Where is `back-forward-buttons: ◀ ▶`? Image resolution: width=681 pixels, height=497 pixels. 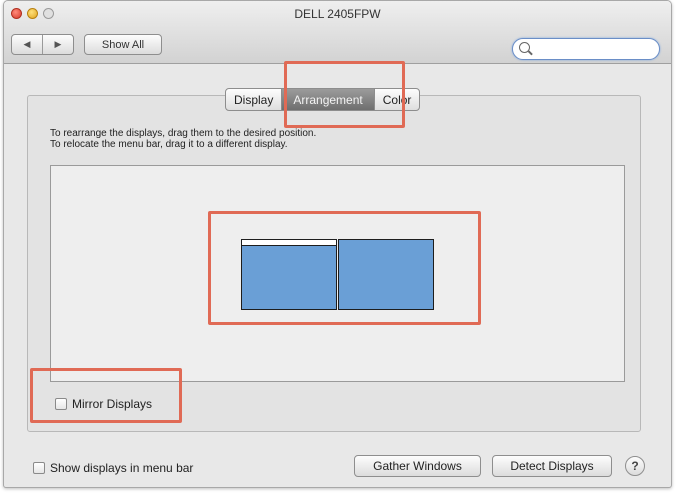 back-forward-buttons: ◀ ▶ is located at coordinates (42, 44).